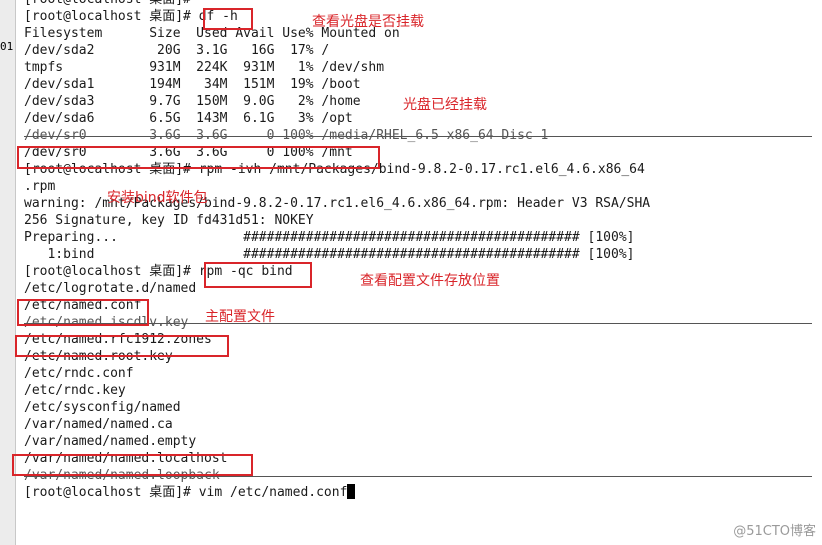 The height and width of the screenshot is (545, 822). I want to click on annotation-check-mount: 查看光盘是否挂载, so click(368, 22).